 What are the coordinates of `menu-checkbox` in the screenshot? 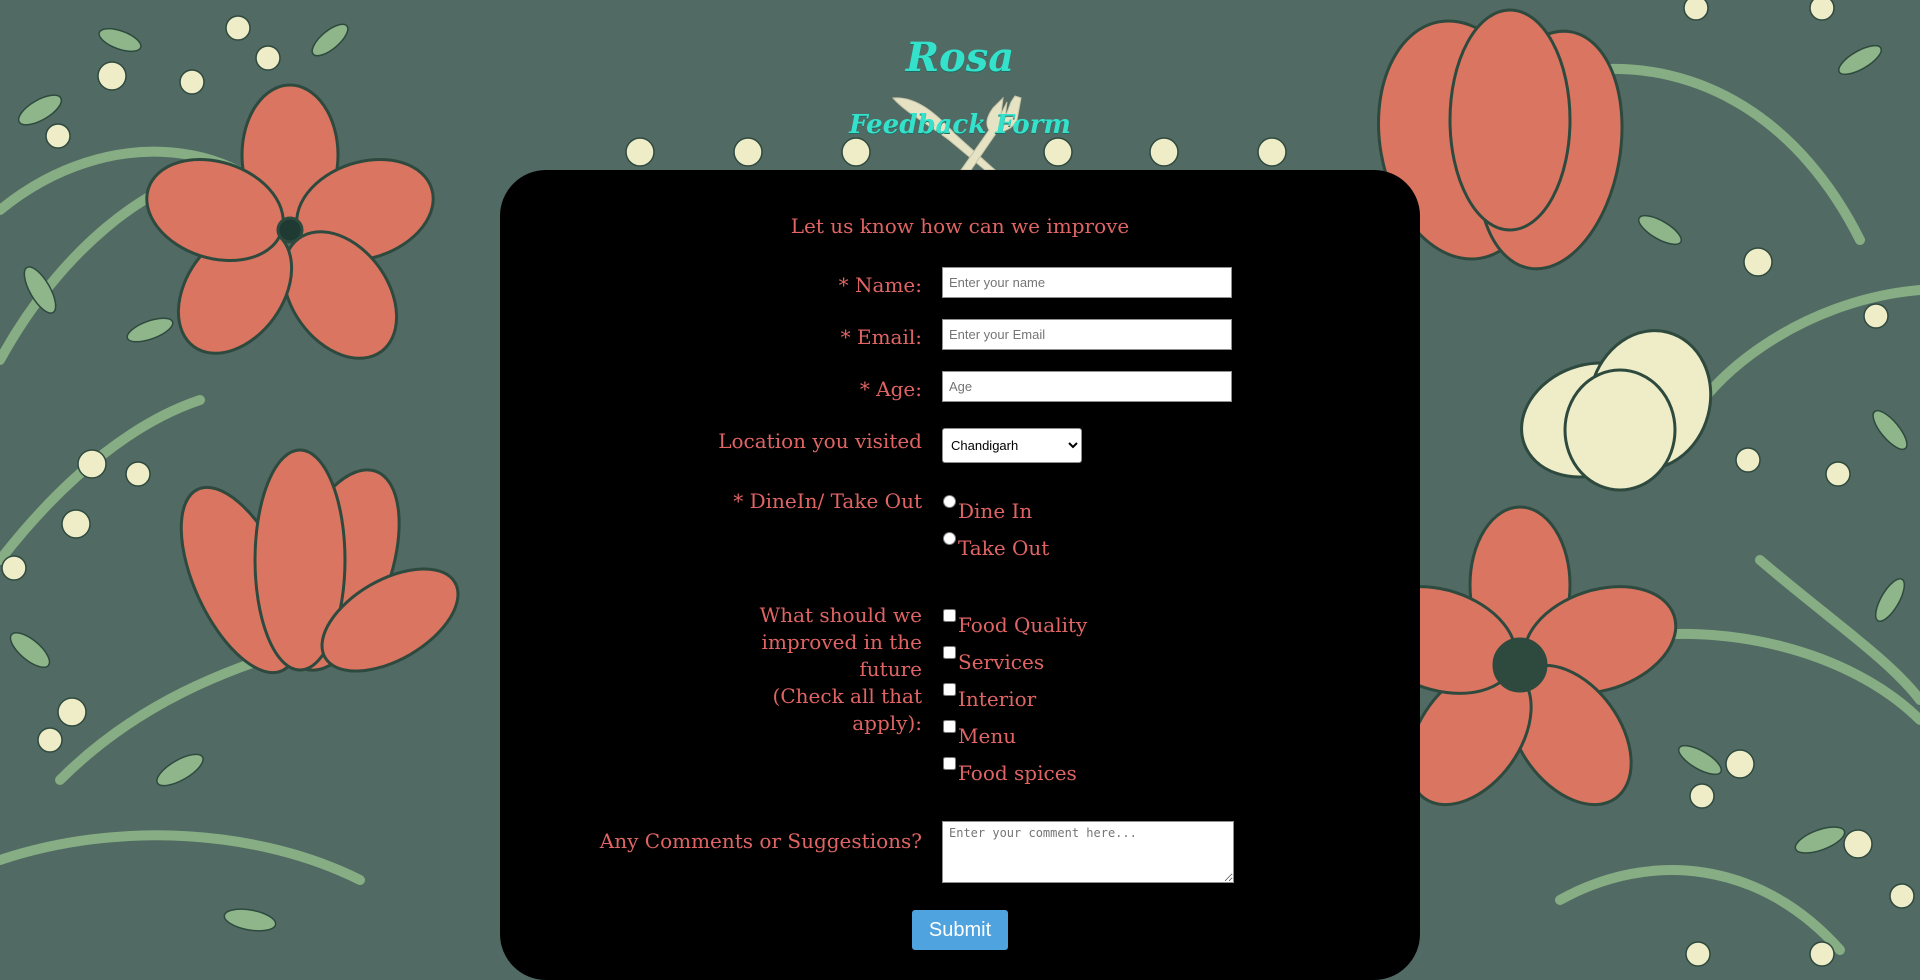 It's located at (949, 726).